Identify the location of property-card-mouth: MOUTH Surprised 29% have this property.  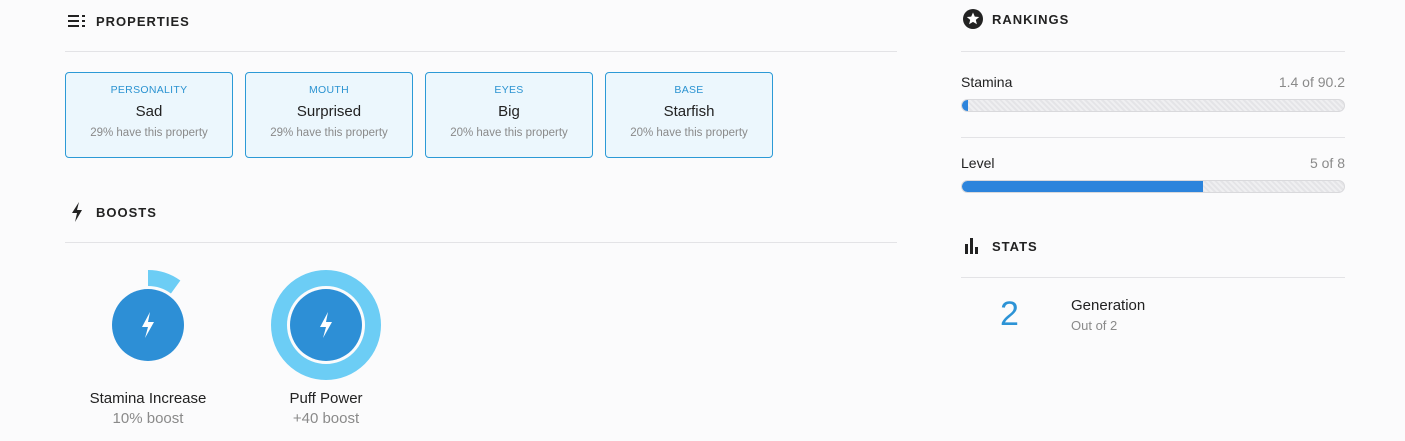
(329, 115).